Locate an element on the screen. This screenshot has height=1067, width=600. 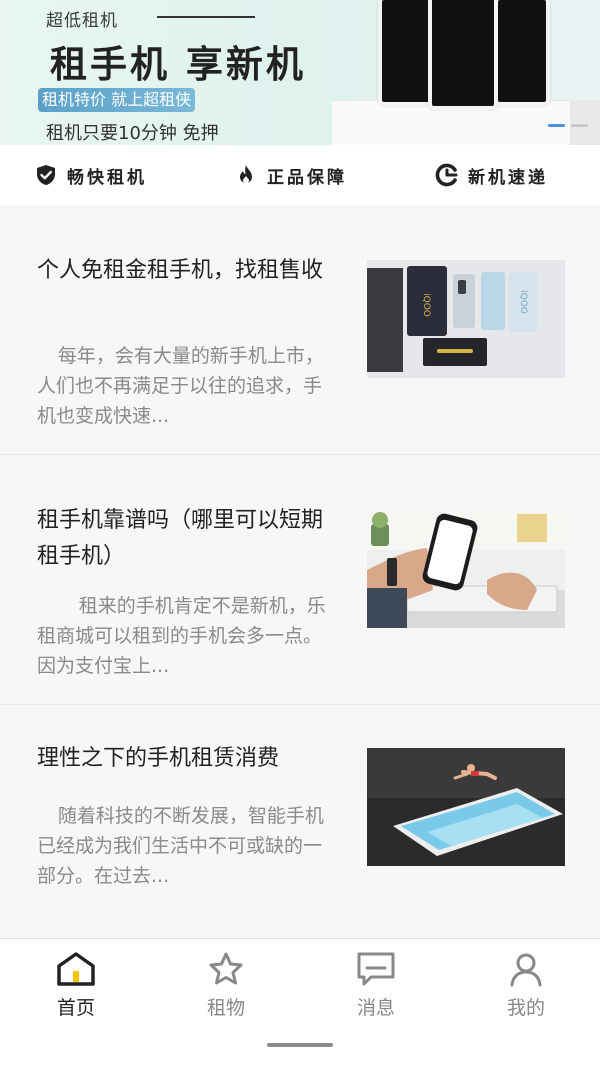
banner-note: 租机只要10分钟 免押 is located at coordinates (132, 133).